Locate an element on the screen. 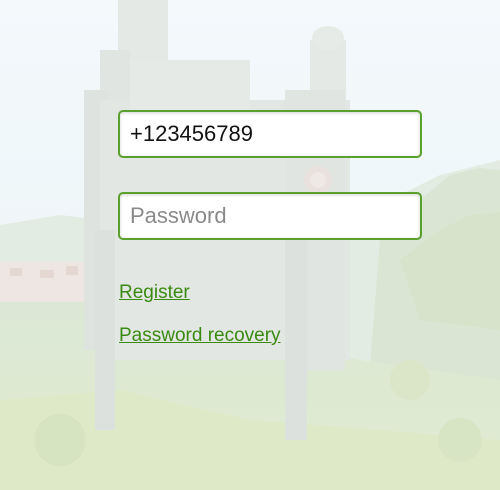 This screenshot has height=490, width=500. phone-input is located at coordinates (270, 134).